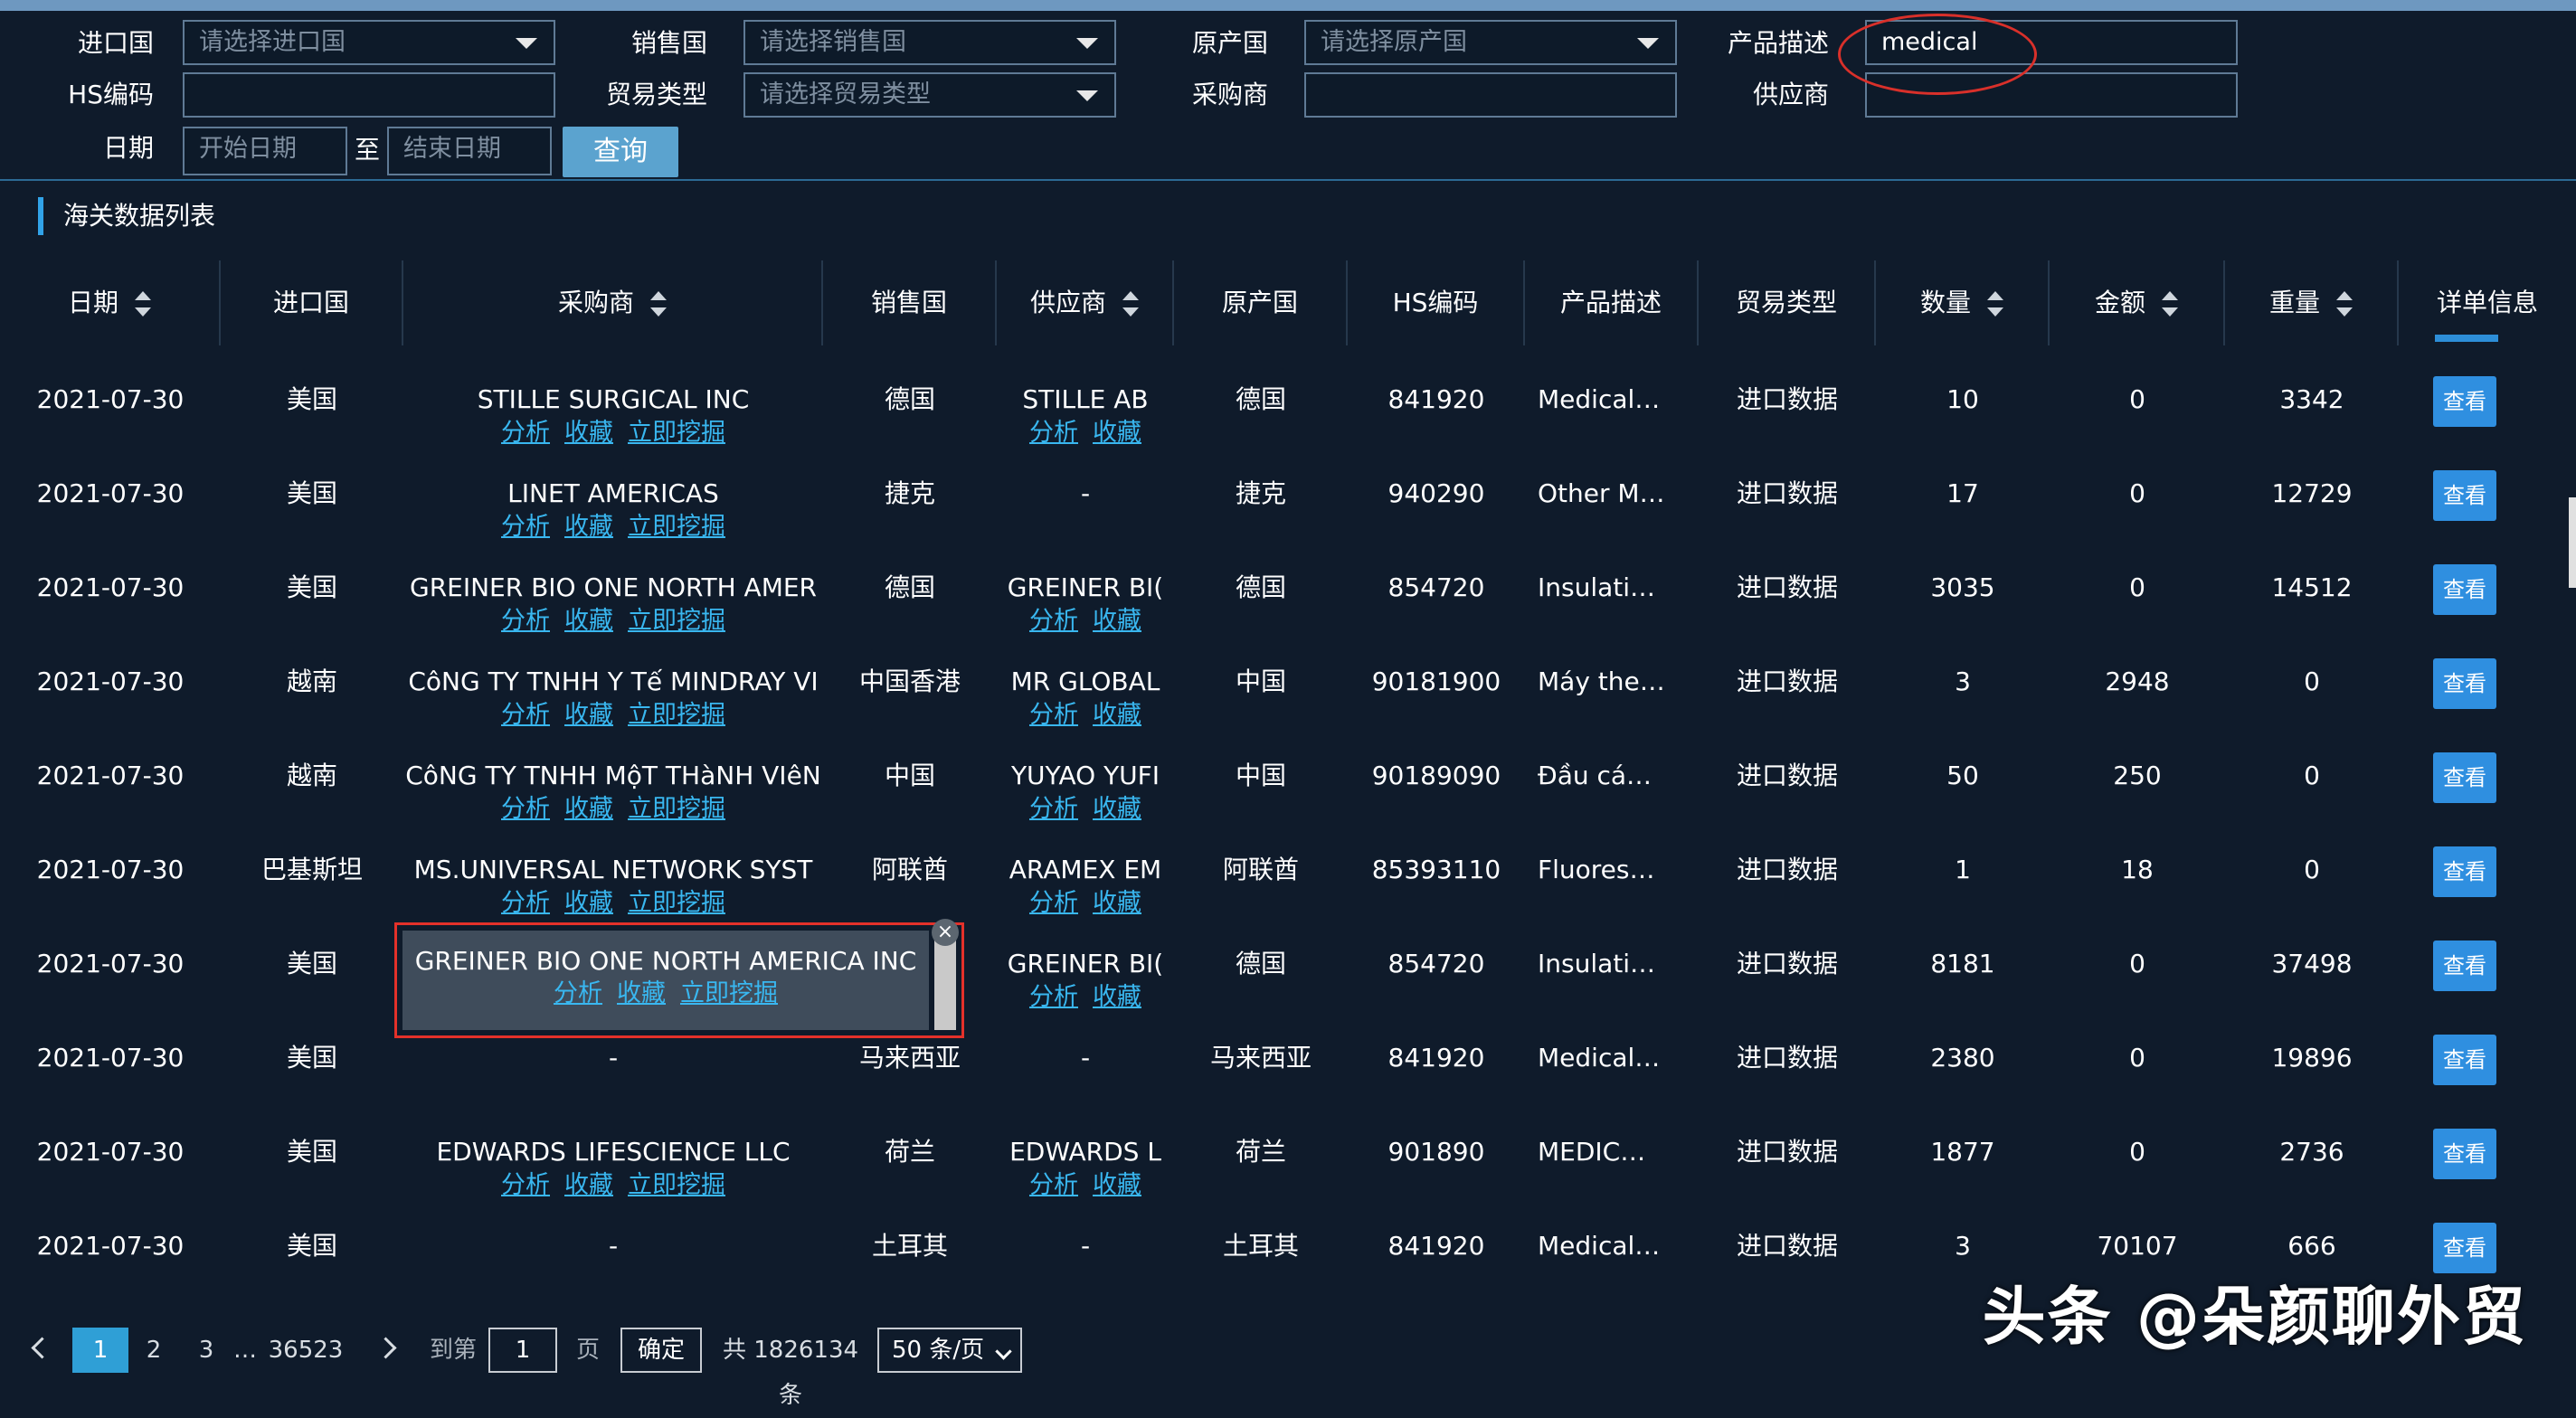 Image resolution: width=2576 pixels, height=1418 pixels. What do you see at coordinates (1963, 597) in the screenshot?
I see `cell-quantity: 3035` at bounding box center [1963, 597].